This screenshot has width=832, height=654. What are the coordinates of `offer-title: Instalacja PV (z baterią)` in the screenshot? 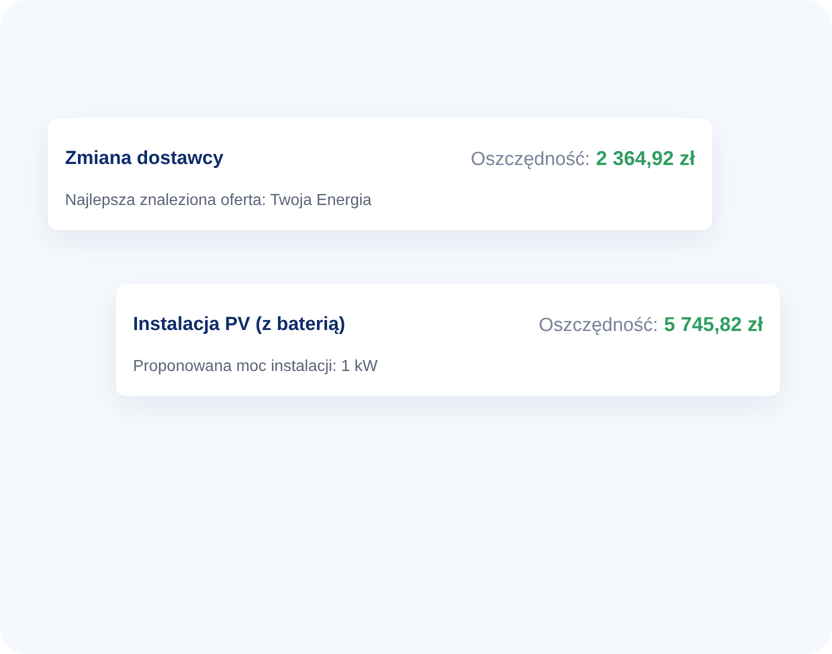 It's located at (239, 325).